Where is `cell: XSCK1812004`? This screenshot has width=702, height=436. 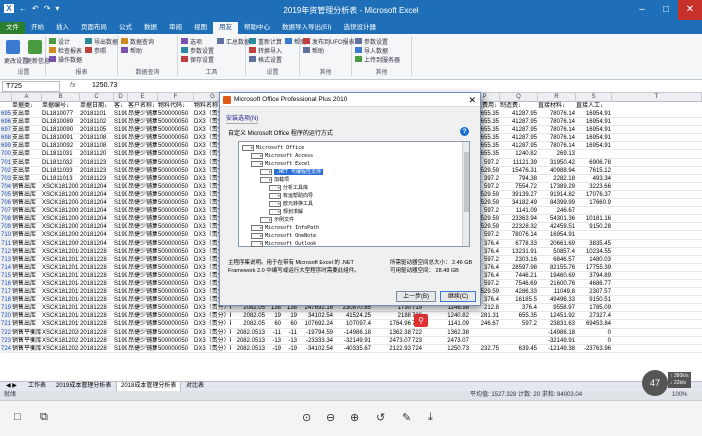 cell: XSCK1812004 is located at coordinates (60, 203).